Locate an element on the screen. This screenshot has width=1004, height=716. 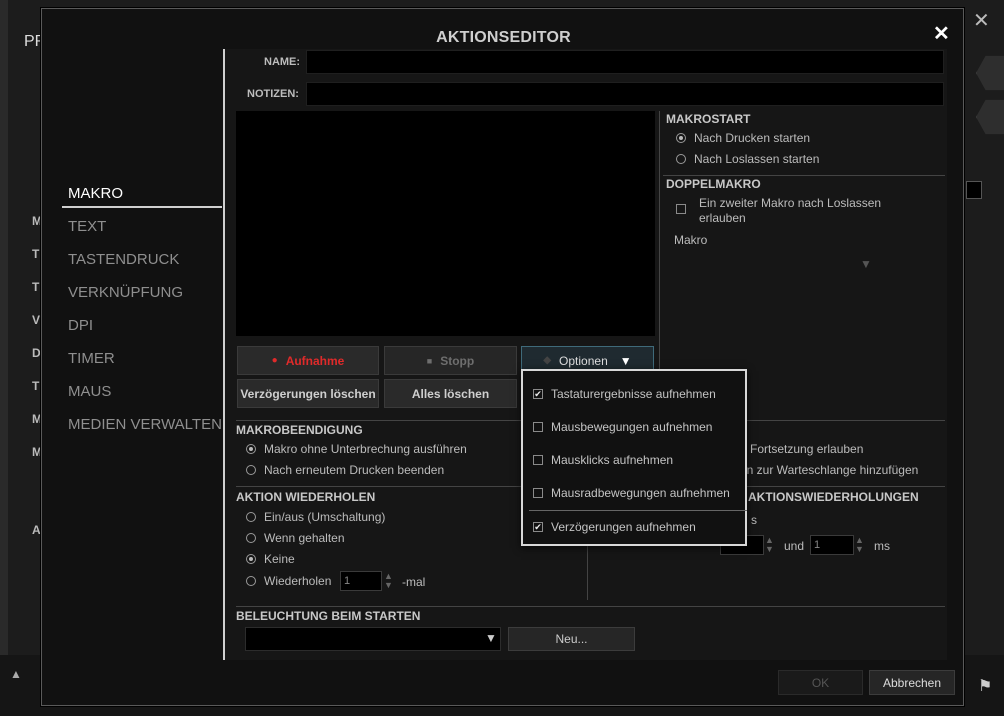
nav-item-verknuepfung: VERKNÜPFUNG is located at coordinates (125, 292).